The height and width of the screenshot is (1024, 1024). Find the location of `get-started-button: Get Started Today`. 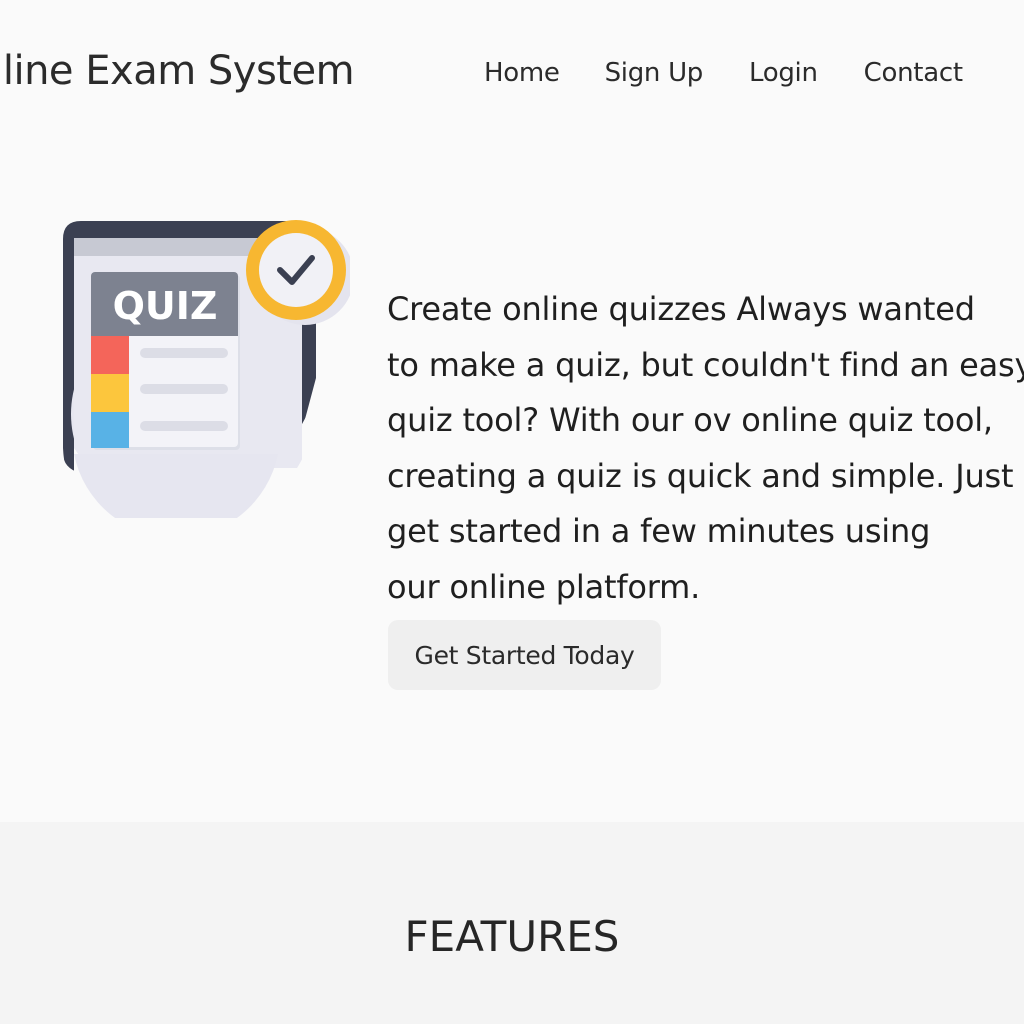

get-started-button: Get Started Today is located at coordinates (524, 655).